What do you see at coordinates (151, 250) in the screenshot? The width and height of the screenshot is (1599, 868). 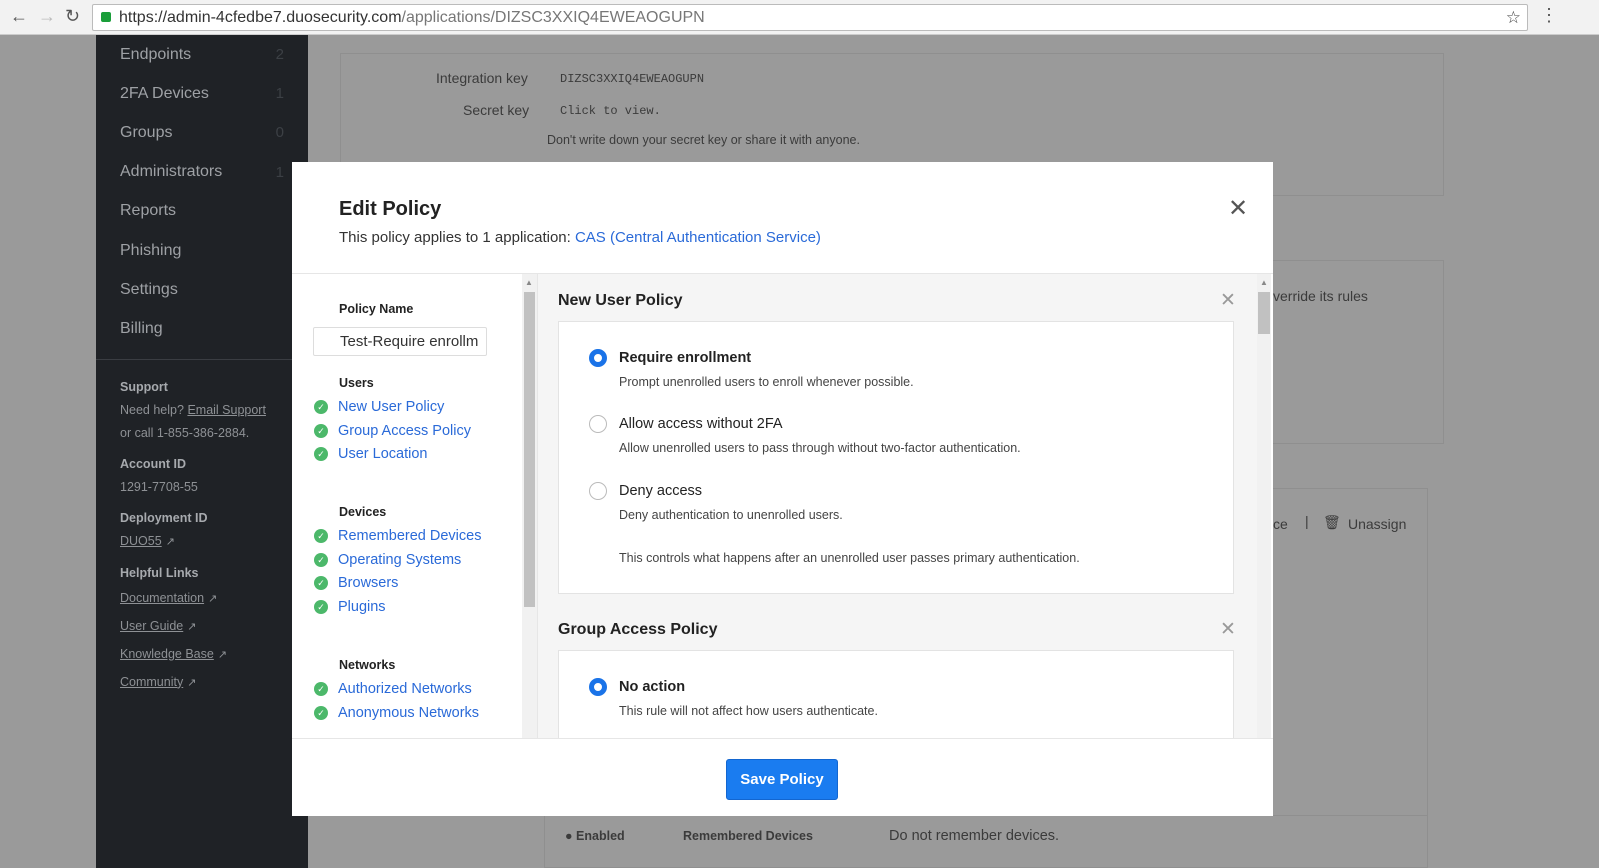 I see `label: Phishing` at bounding box center [151, 250].